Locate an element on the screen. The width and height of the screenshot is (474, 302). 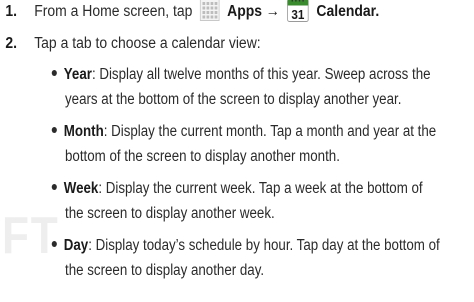
bullet-term: Month is located at coordinates (83, 131).